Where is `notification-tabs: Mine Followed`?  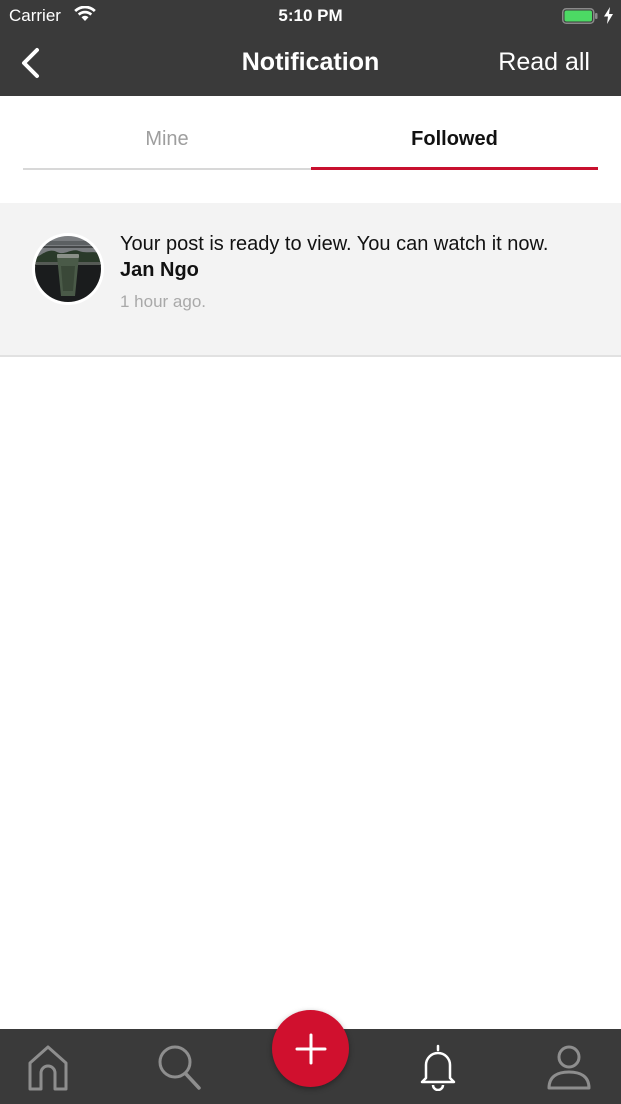
notification-tabs: Mine Followed is located at coordinates (310, 134).